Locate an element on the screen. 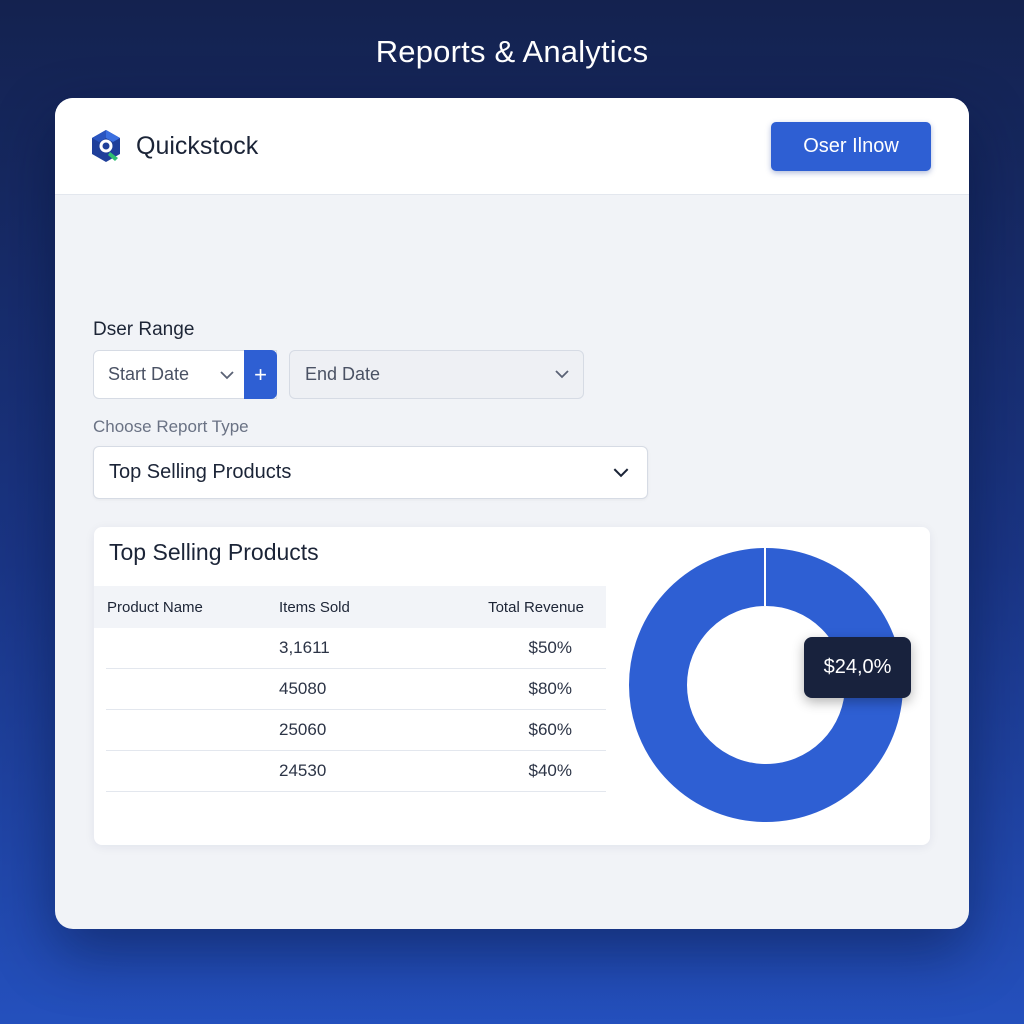 The height and width of the screenshot is (1024, 1024). report-title: Top Selling Products is located at coordinates (214, 552).